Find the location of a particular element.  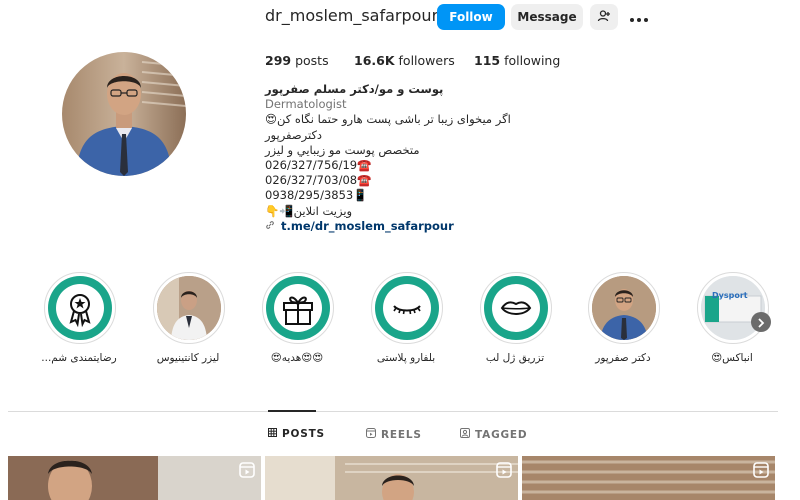

highlight-label: تزریق ژل لب is located at coordinates (515, 358).